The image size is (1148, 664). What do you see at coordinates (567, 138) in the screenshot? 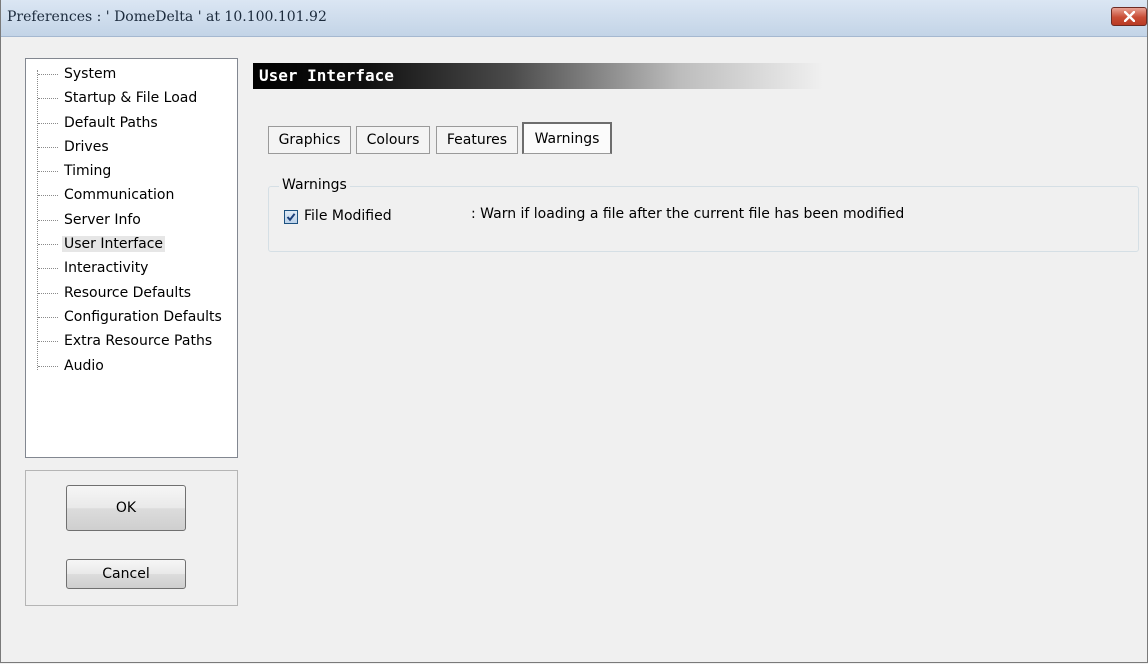
I see `tab-warnings: Warnings` at bounding box center [567, 138].